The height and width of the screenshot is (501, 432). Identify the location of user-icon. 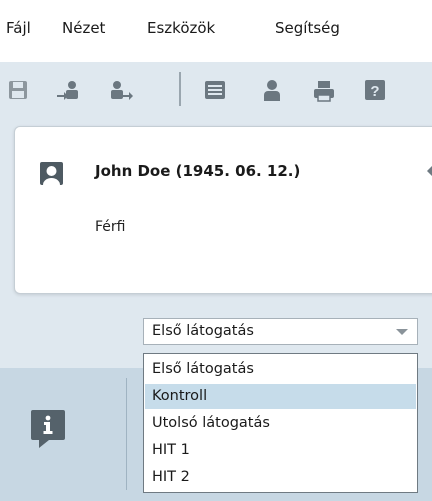
(272, 93).